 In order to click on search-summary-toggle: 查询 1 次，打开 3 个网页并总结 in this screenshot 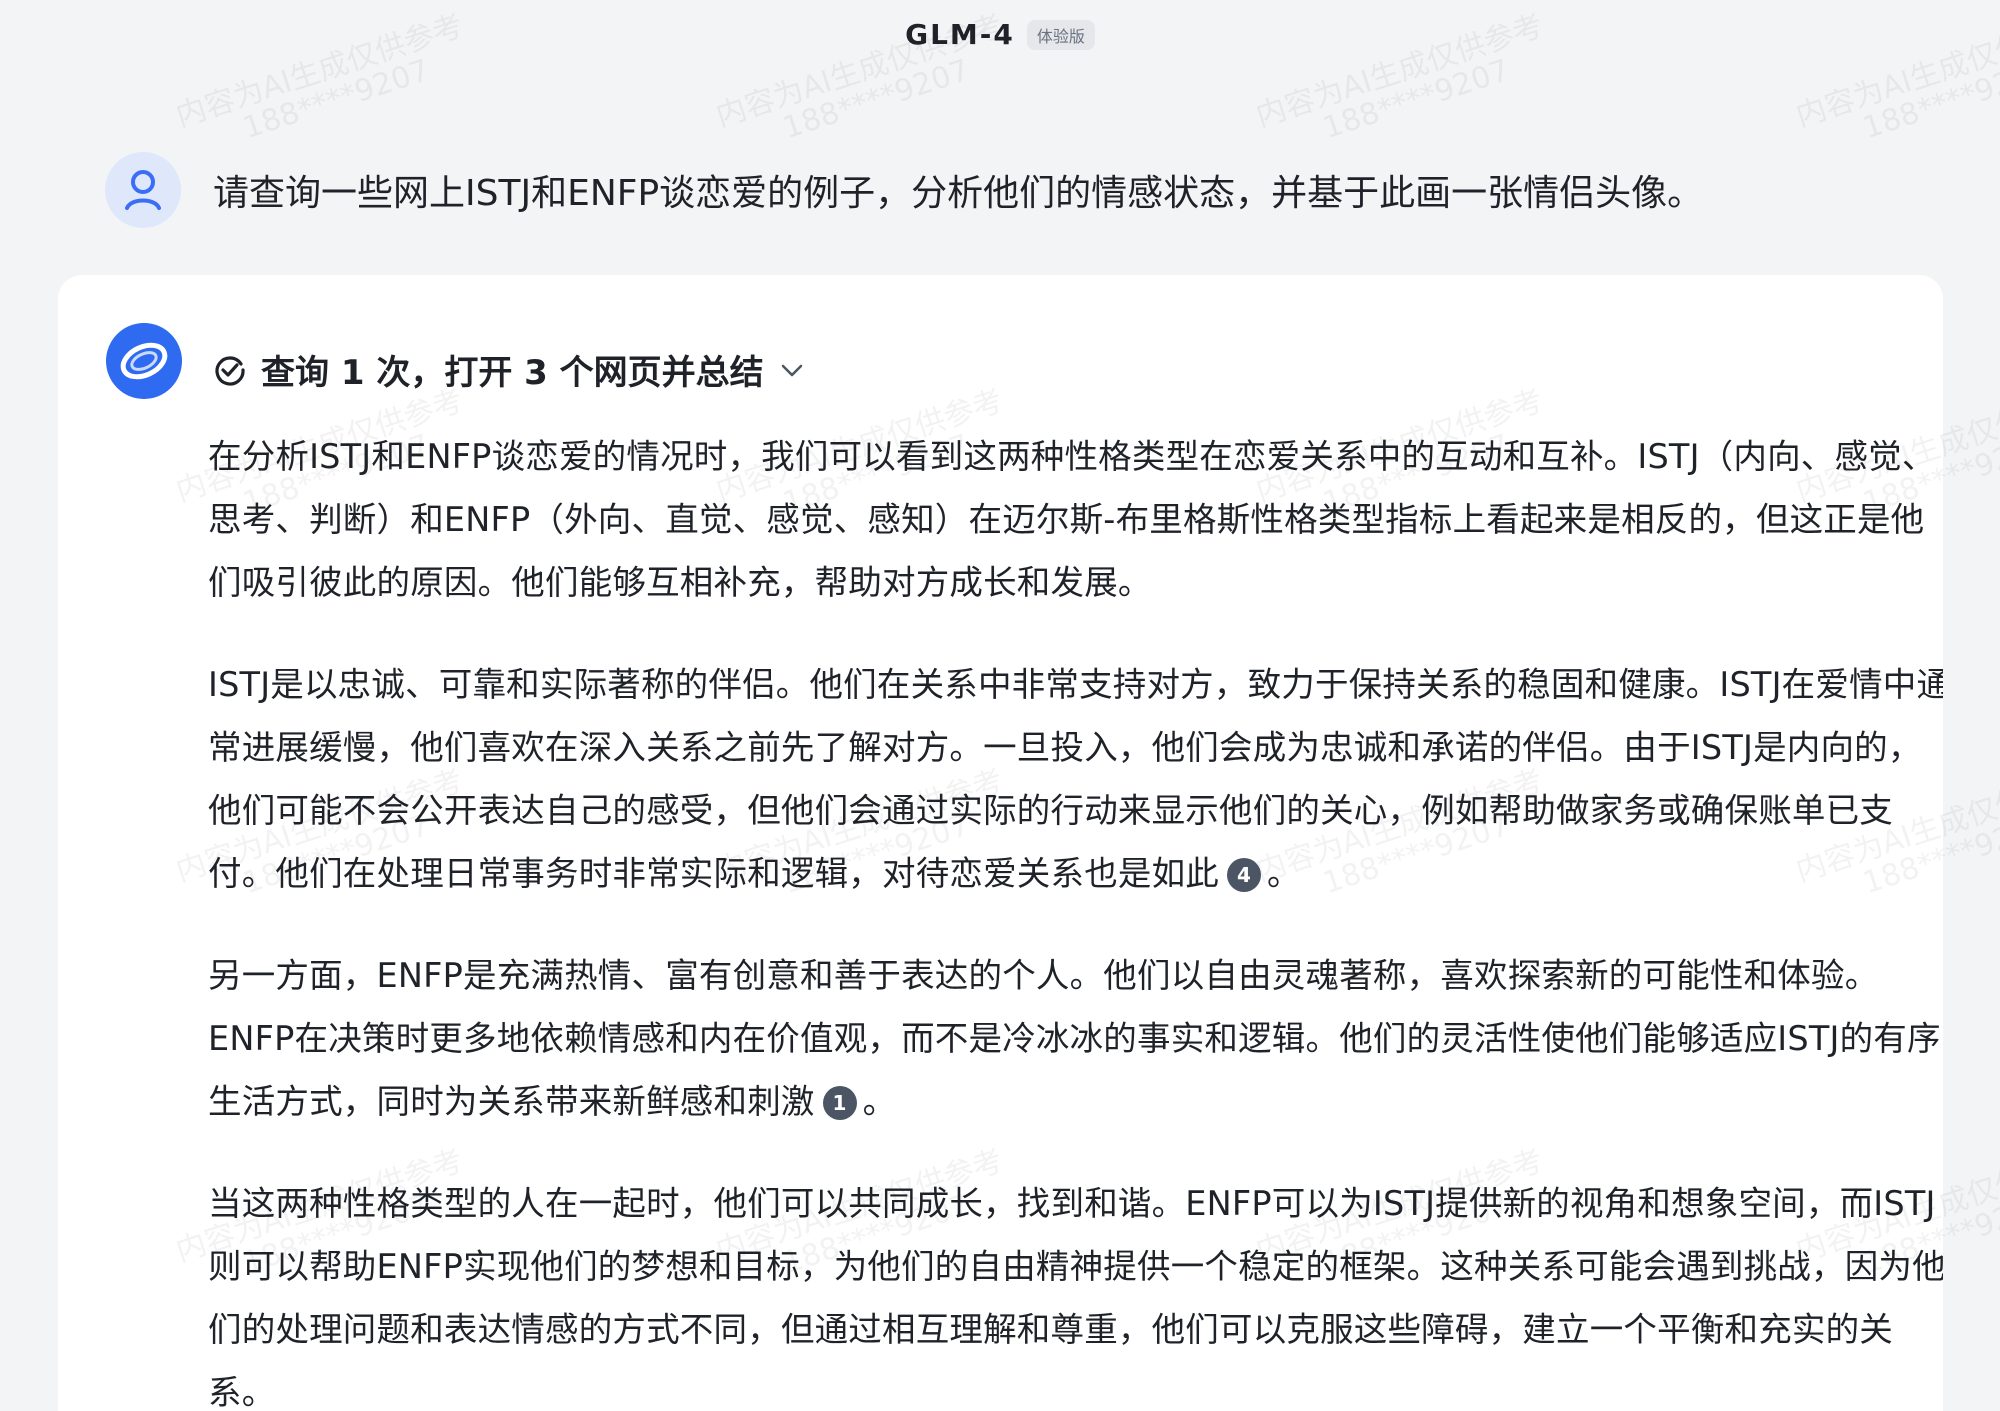, I will do `click(509, 369)`.